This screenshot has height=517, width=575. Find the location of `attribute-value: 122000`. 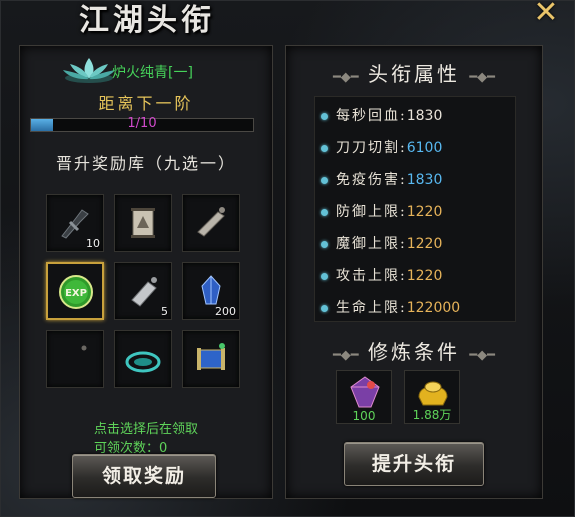

attribute-value: 122000 is located at coordinates (433, 308).